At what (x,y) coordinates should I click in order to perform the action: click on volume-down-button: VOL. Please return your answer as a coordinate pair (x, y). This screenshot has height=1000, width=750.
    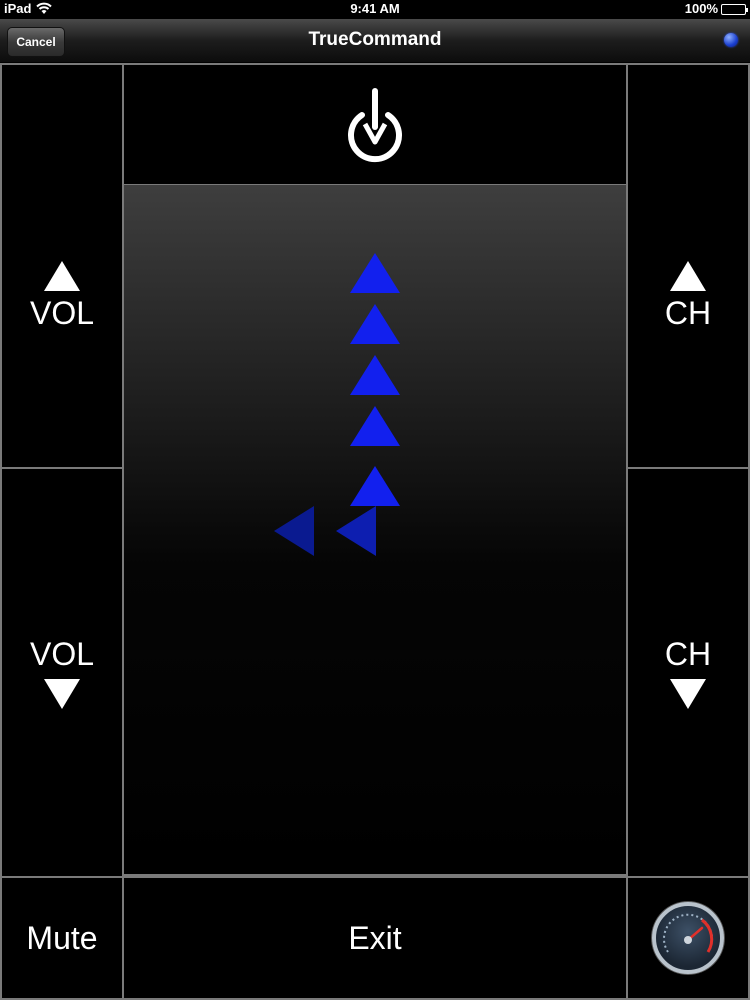
    Looking at the image, I should click on (62, 672).